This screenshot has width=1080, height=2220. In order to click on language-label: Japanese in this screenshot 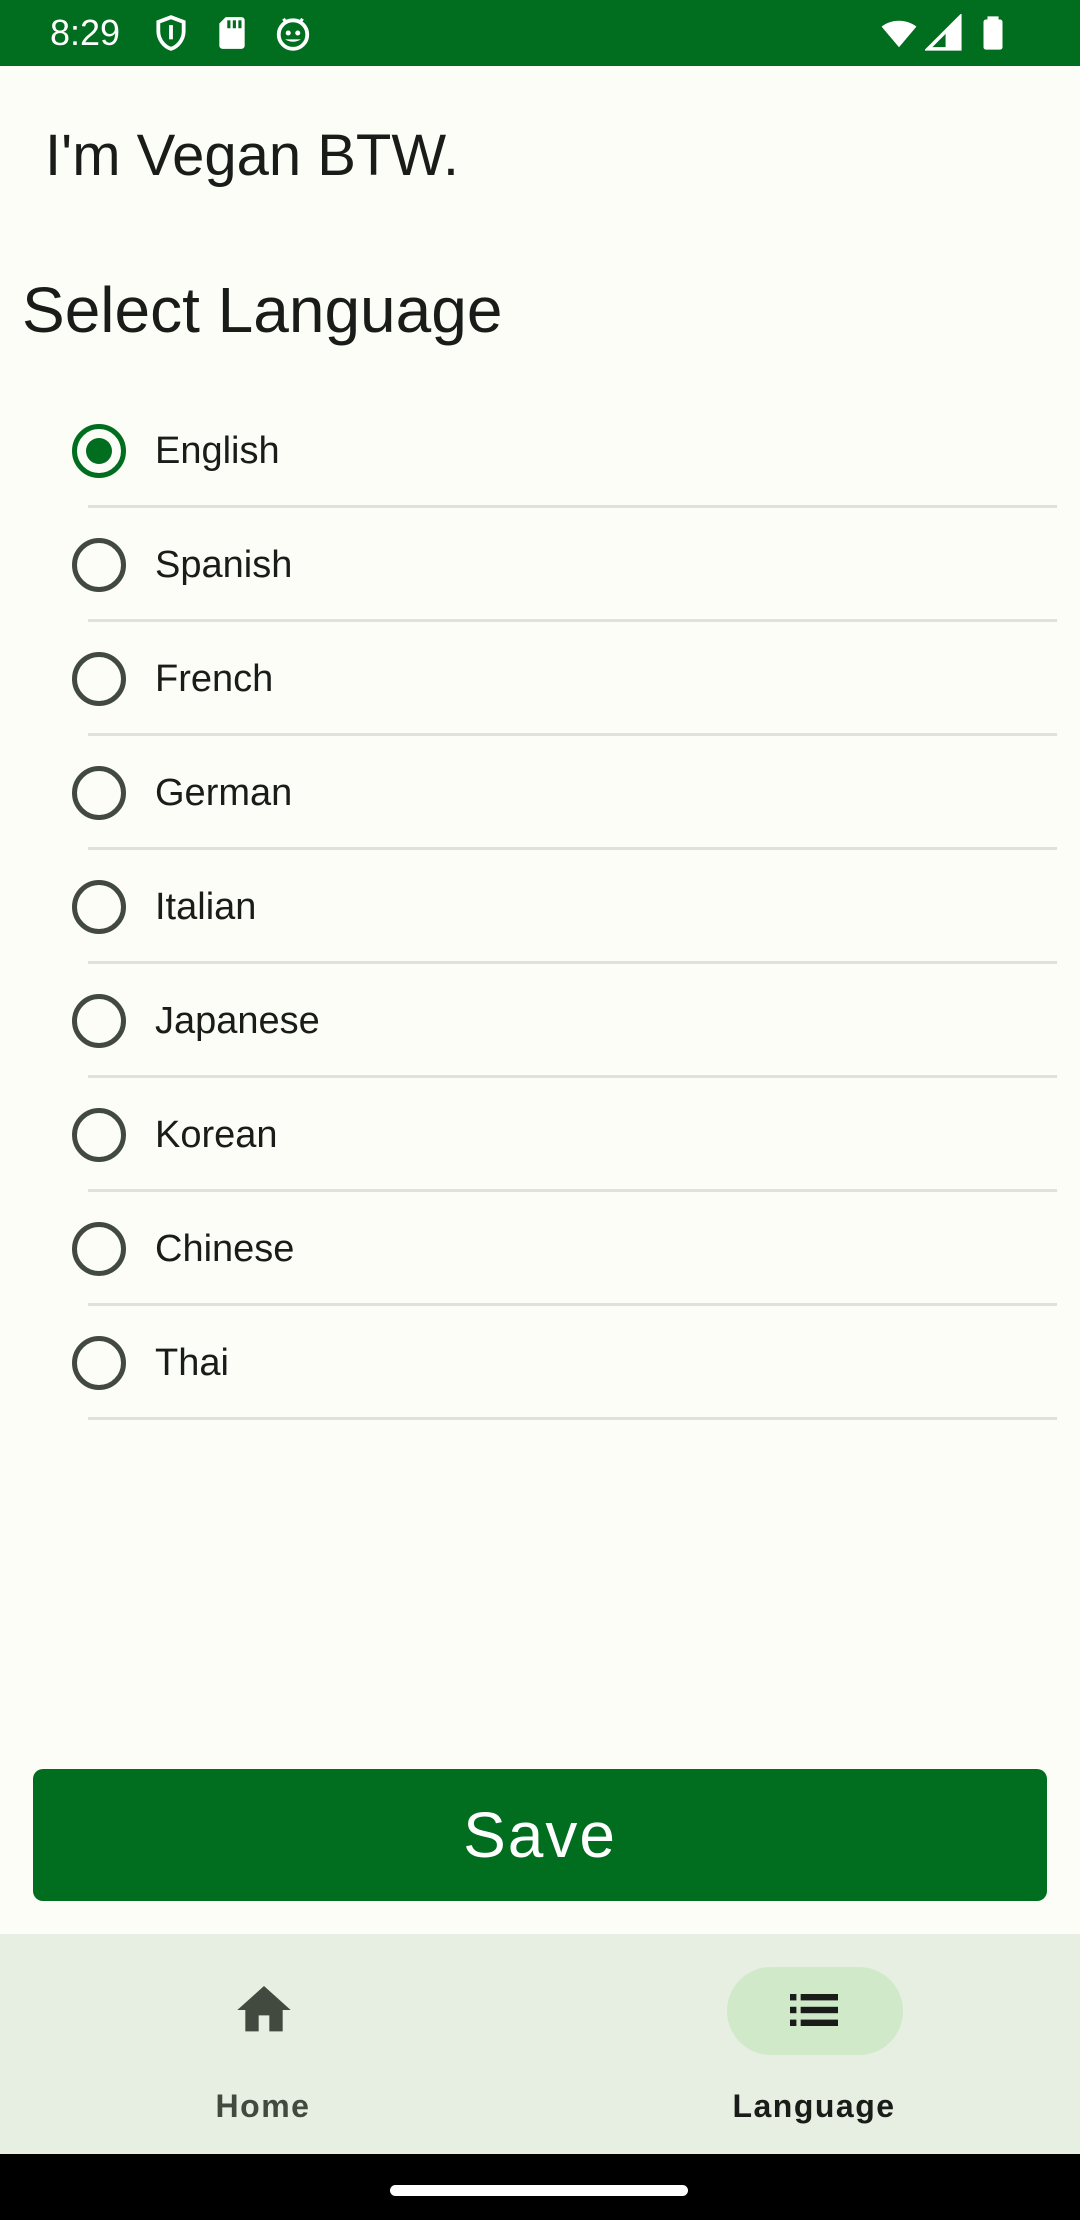, I will do `click(237, 1021)`.